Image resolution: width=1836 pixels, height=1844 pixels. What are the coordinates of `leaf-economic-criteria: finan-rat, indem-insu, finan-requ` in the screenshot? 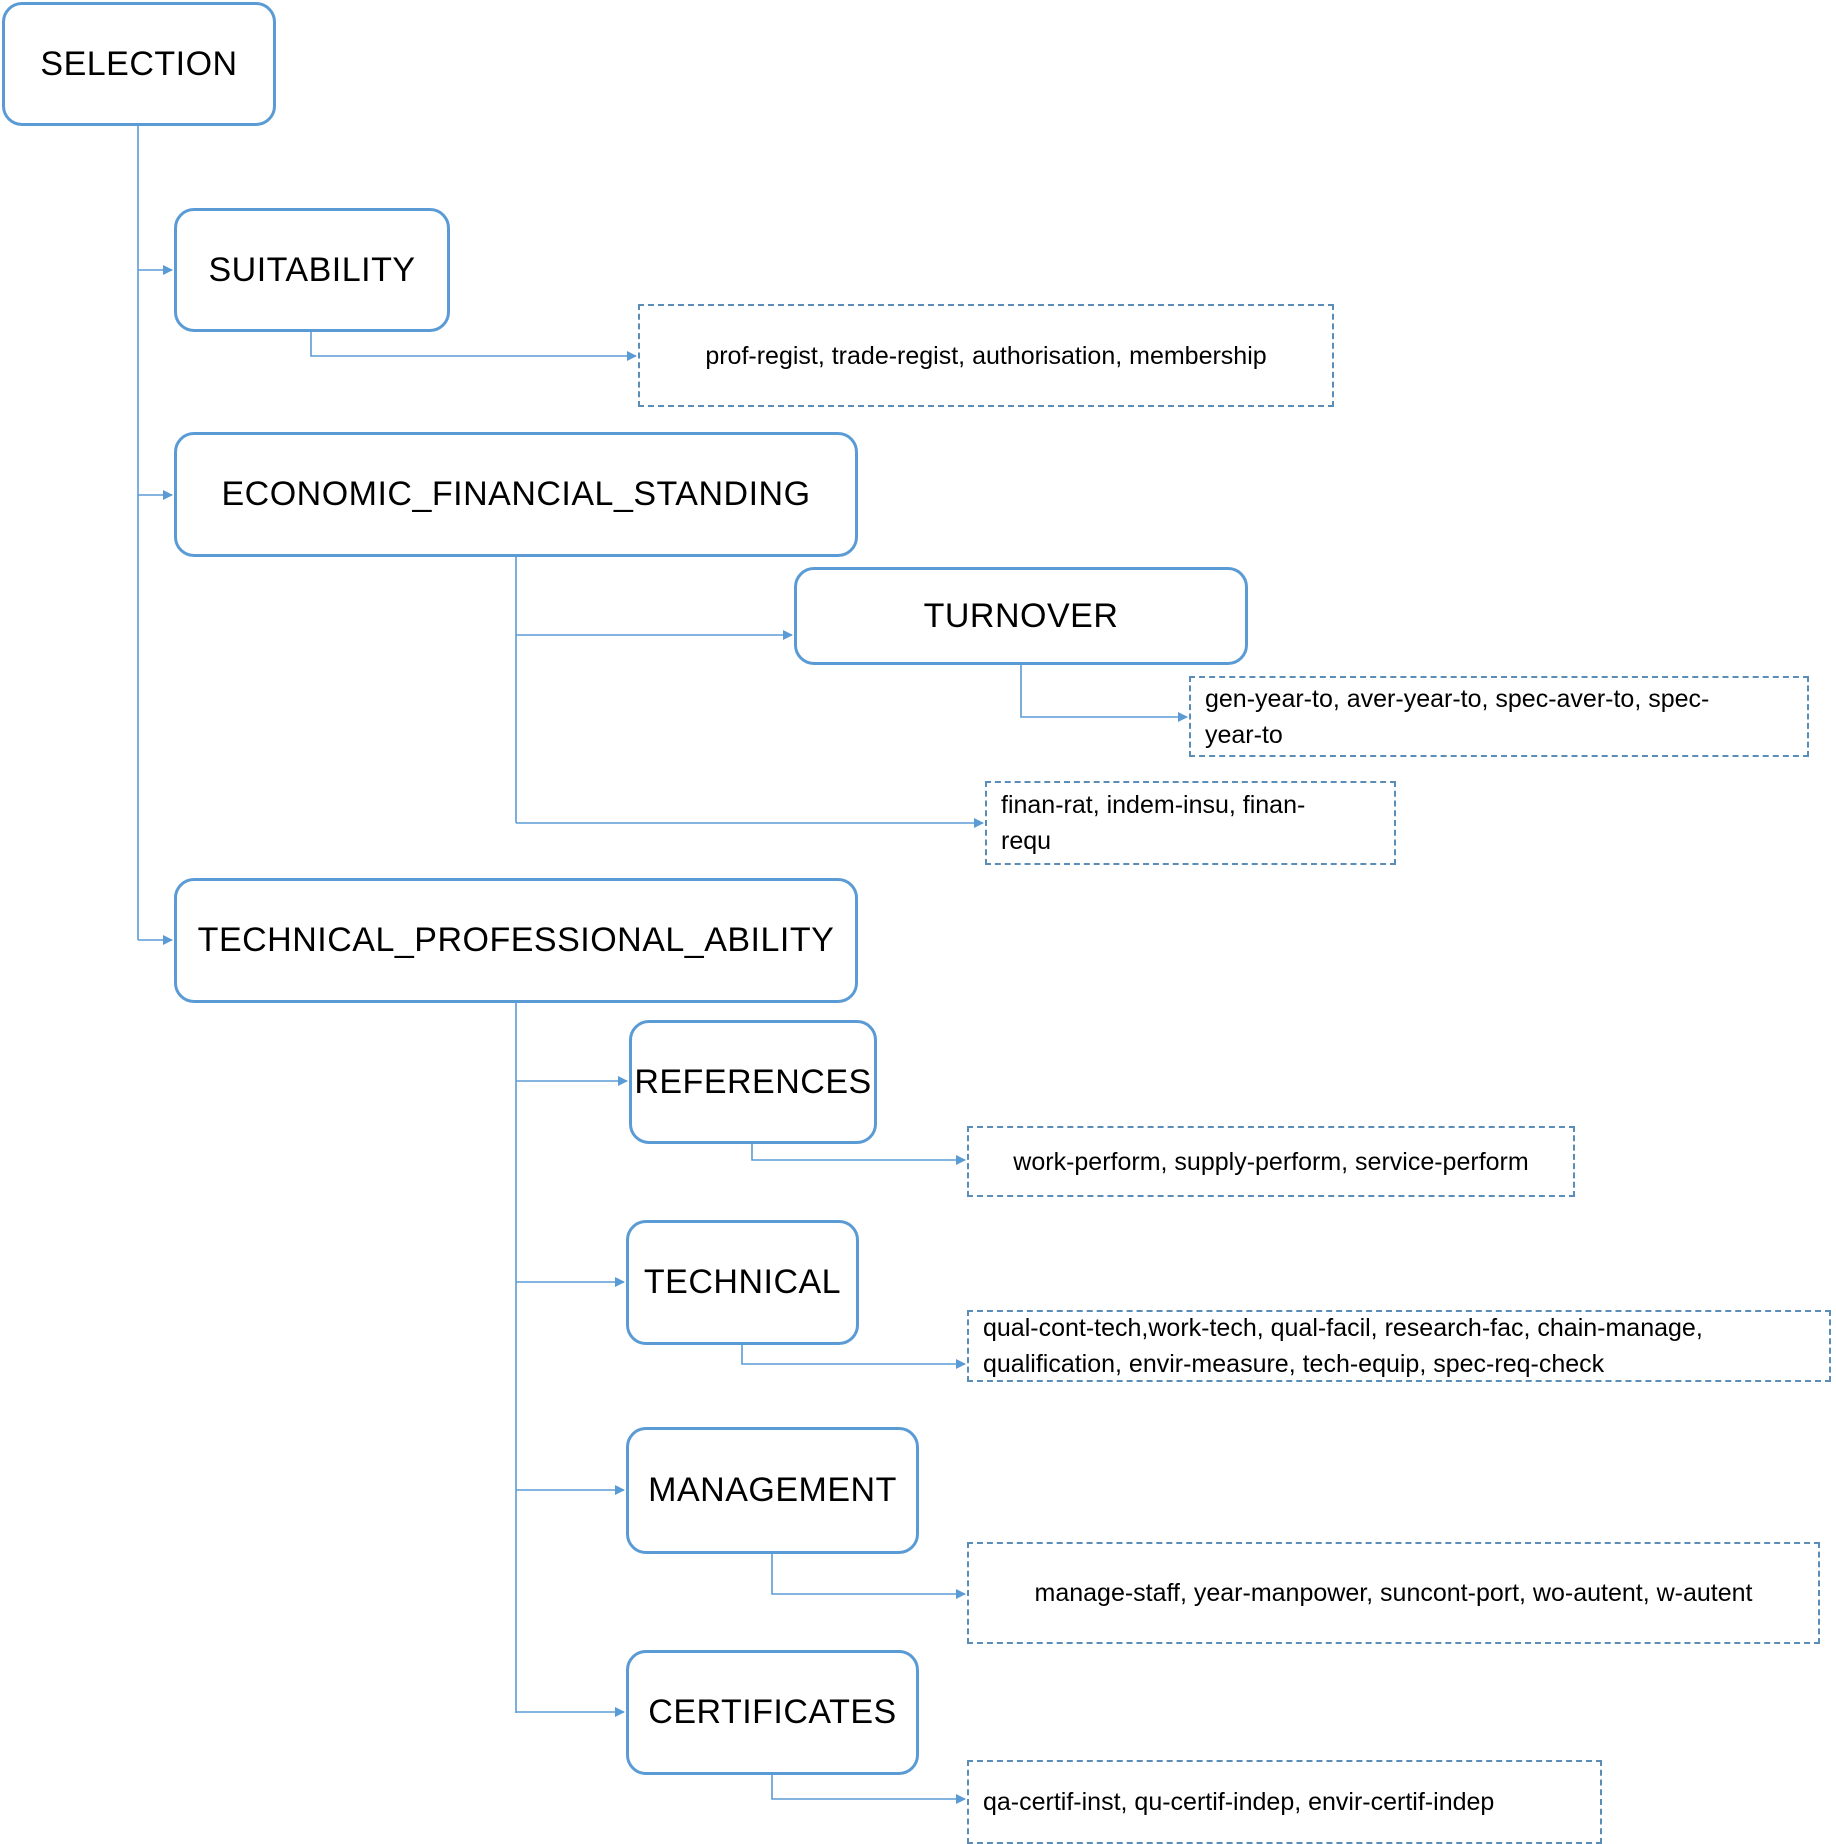 It's located at (1190, 823).